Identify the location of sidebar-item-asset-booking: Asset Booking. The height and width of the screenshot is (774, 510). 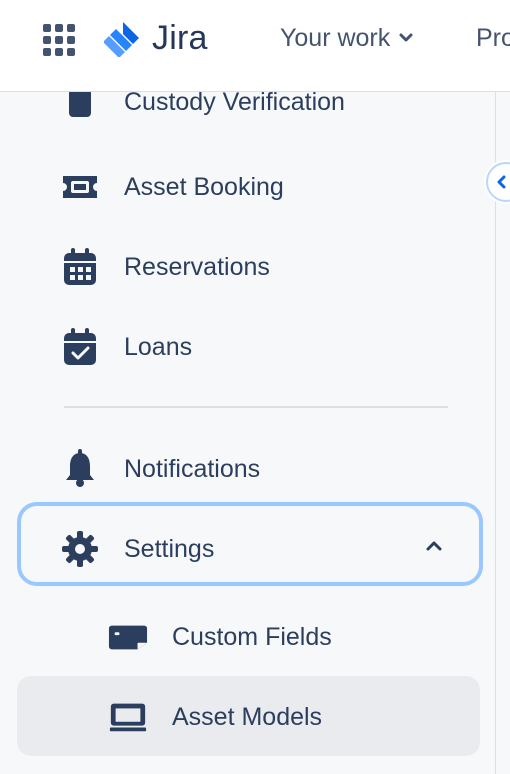
(172, 187).